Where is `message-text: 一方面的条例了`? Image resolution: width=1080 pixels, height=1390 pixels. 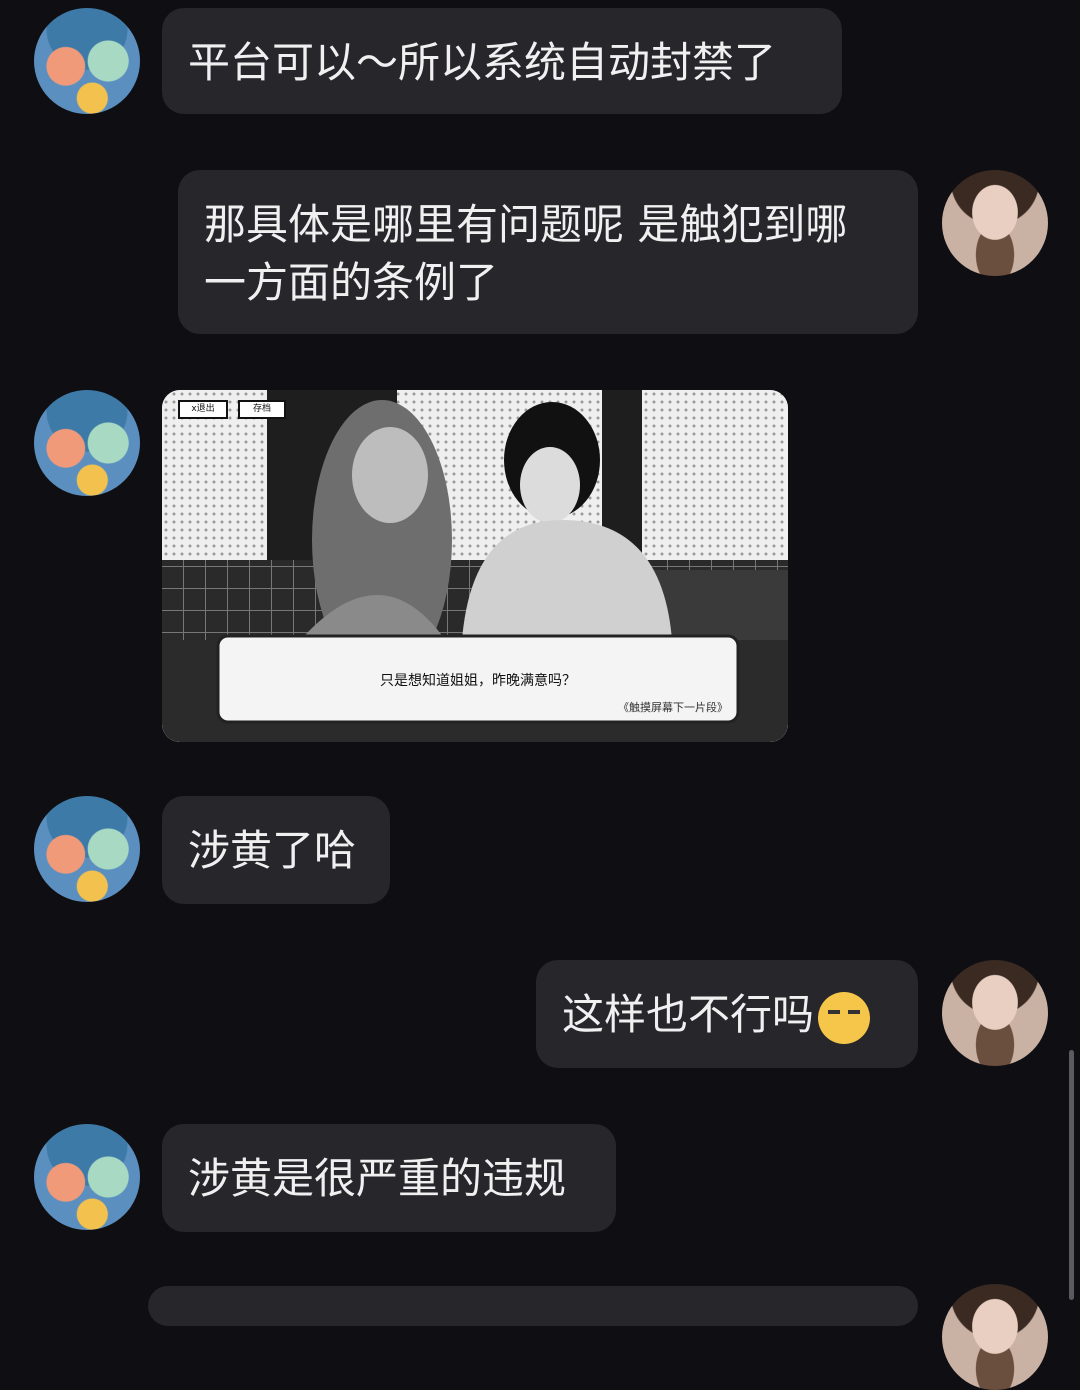
message-text: 一方面的条例了 is located at coordinates (351, 282).